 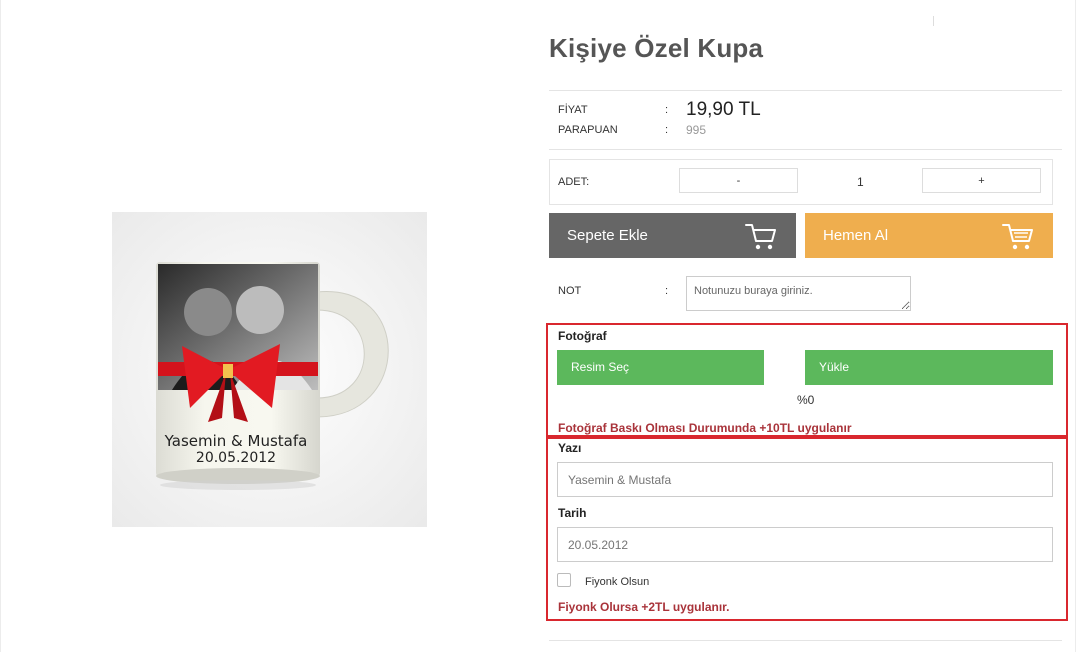 I want to click on bow-checkbox-label: Fiyonk Olsun, so click(x=617, y=582).